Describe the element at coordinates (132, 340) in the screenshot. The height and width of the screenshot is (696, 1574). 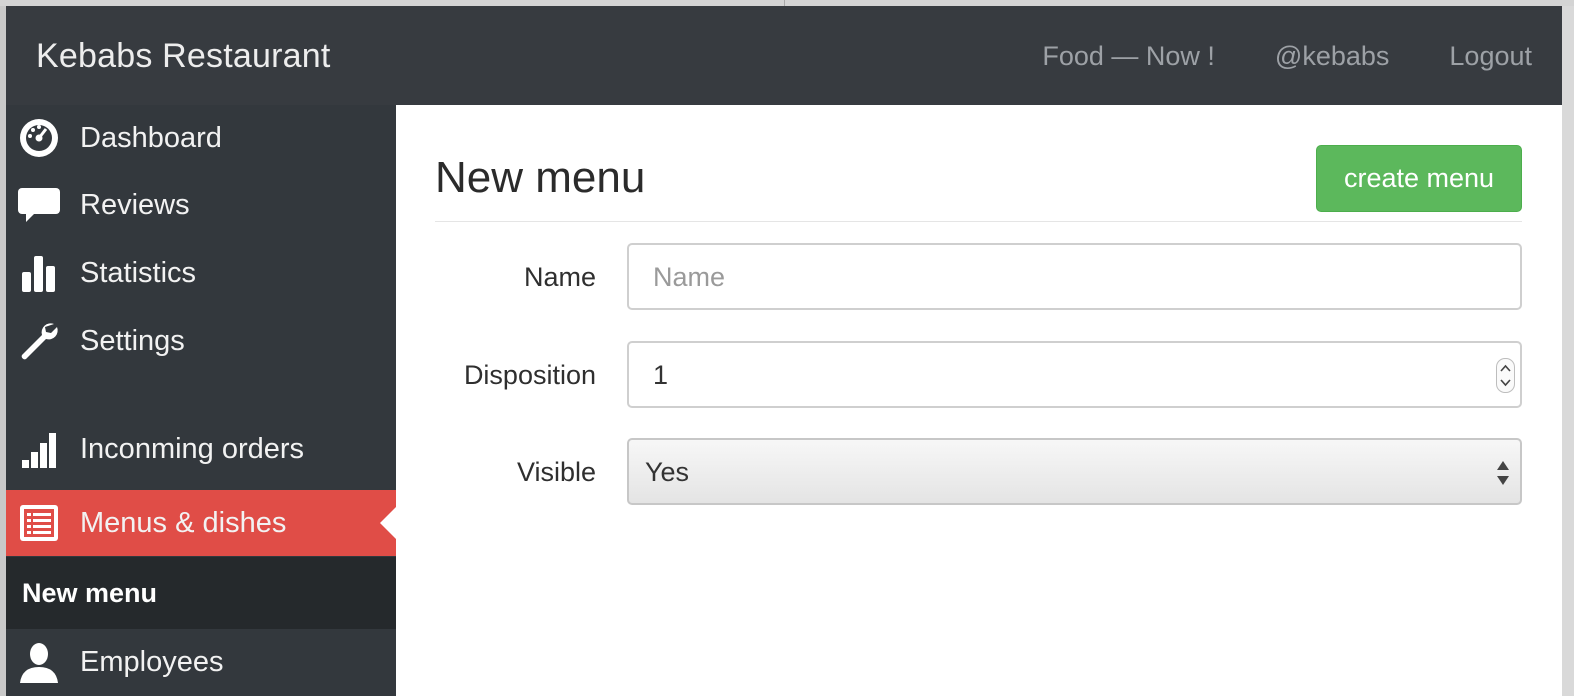
I see `sidebar-item-label: Settings` at that location.